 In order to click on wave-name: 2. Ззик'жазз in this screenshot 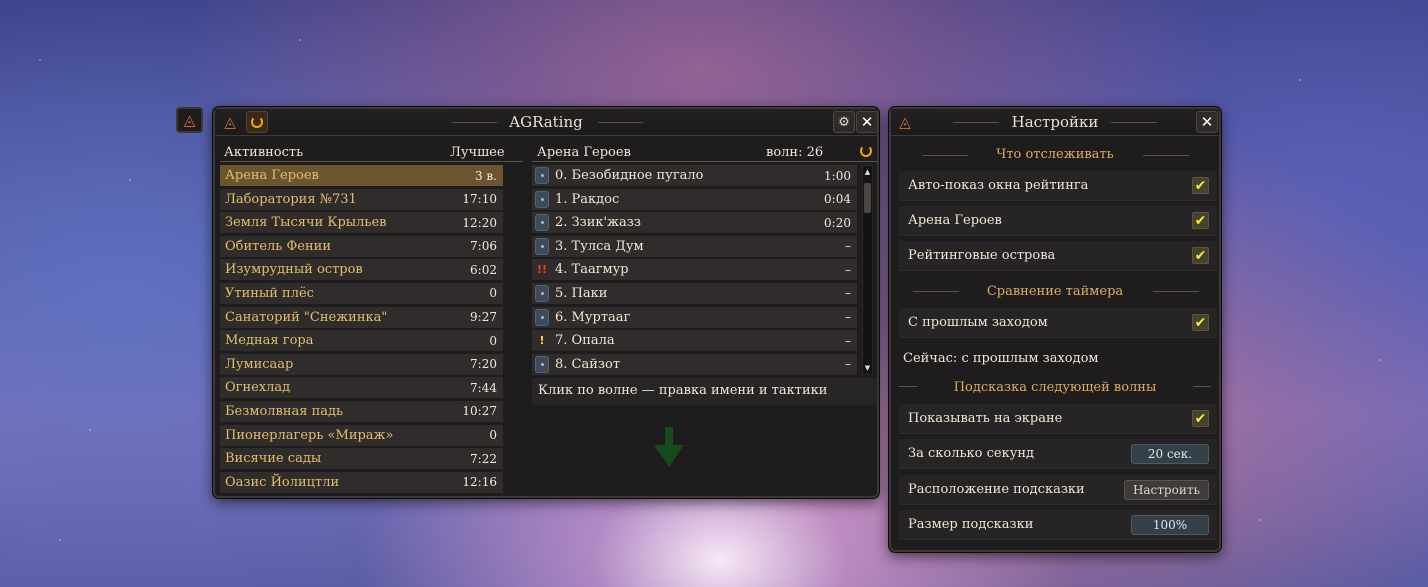, I will do `click(598, 223)`.